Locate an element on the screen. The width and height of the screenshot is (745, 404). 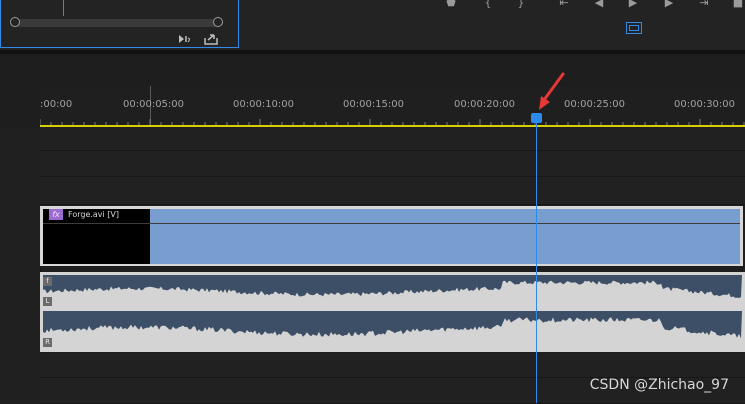
zoom-scroll-bar is located at coordinates (116, 23).